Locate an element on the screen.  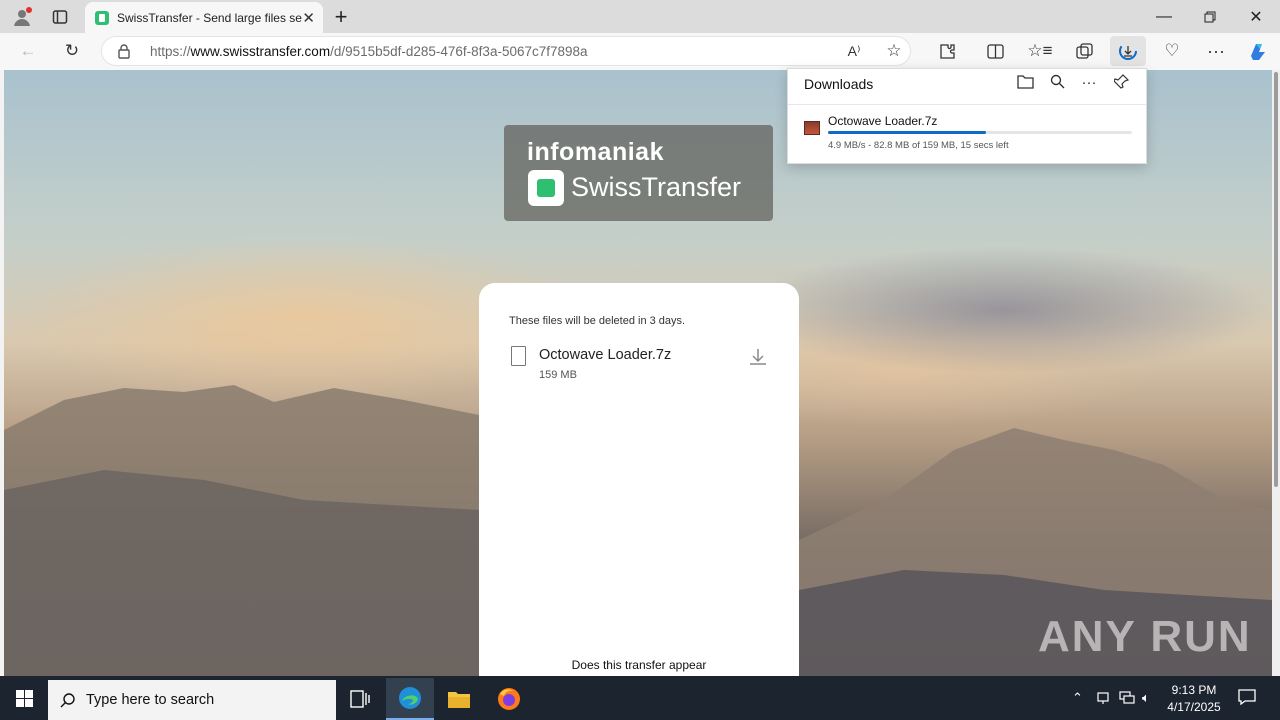
settings-more-icon: ··· is located at coordinates (1216, 51).